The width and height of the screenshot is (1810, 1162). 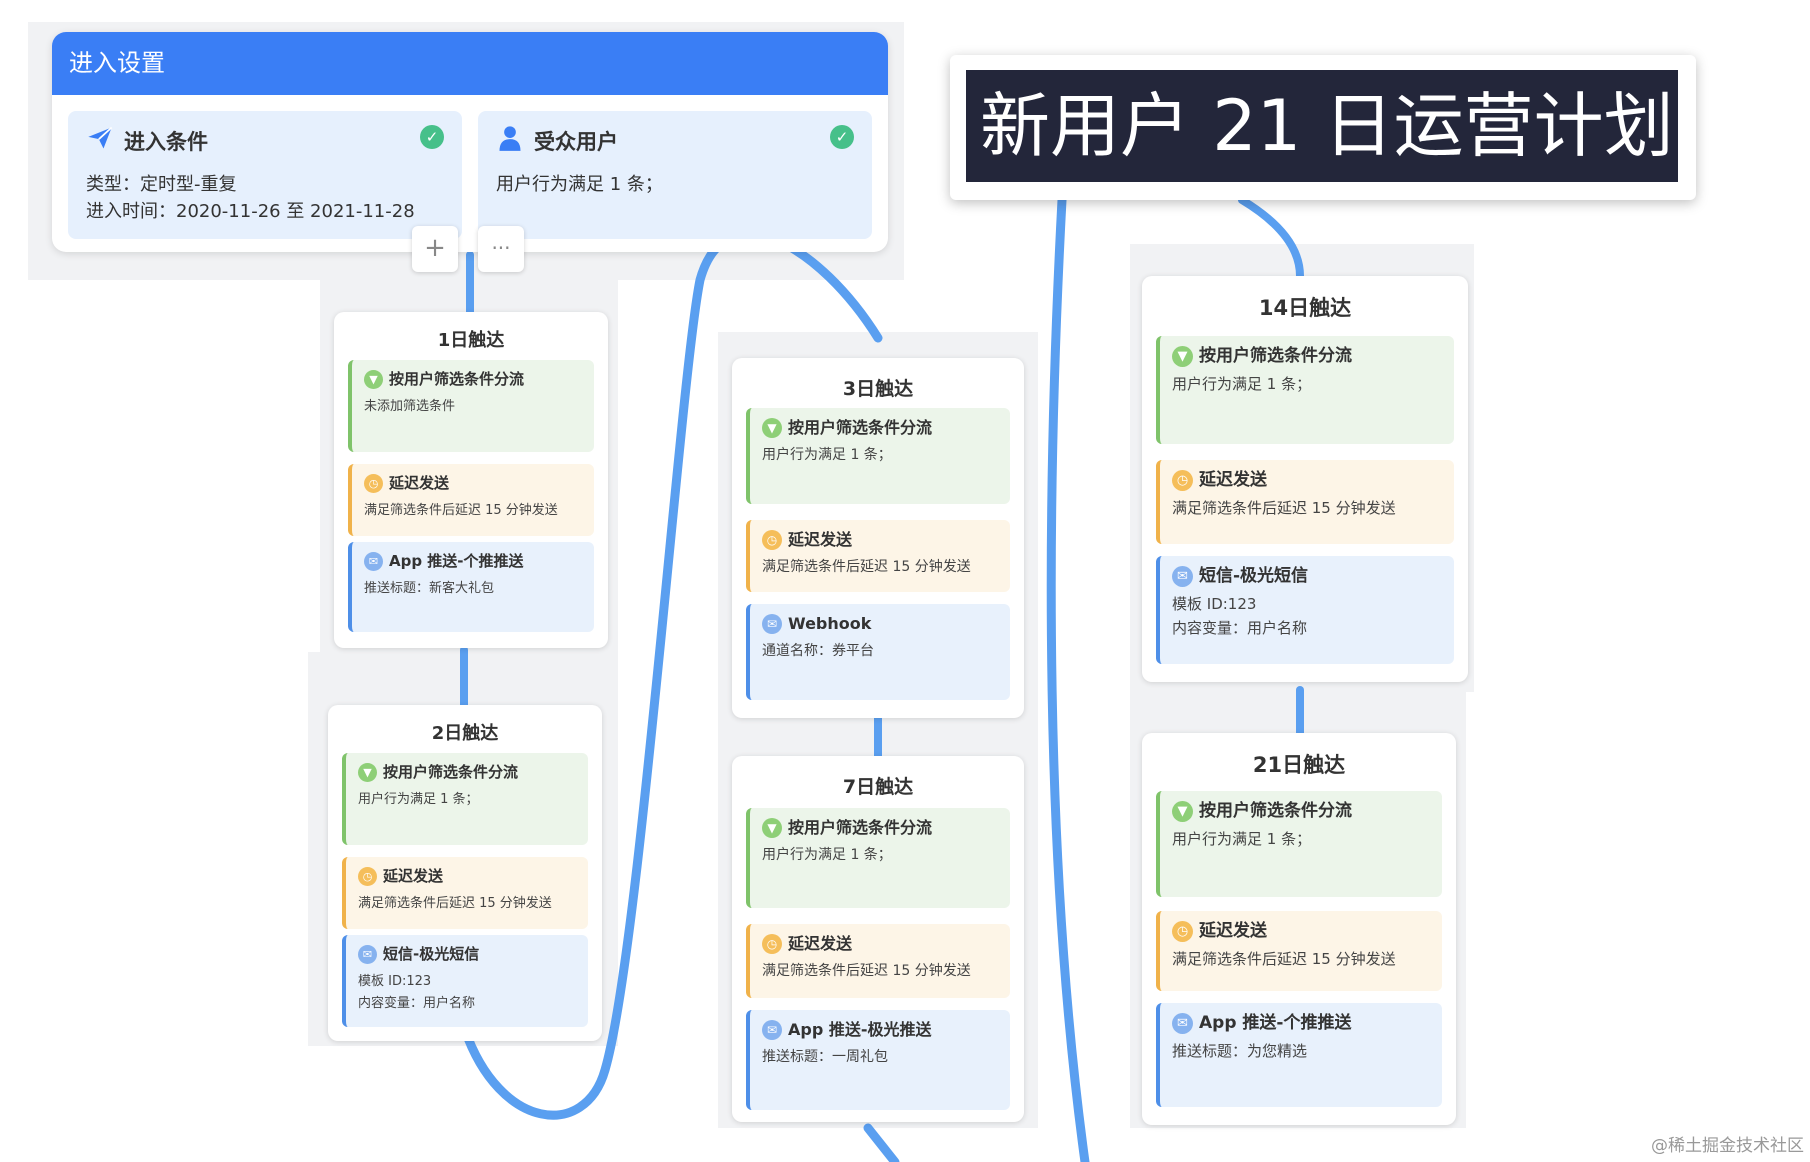 I want to click on day-touch-title: 3日触达, so click(x=878, y=389).